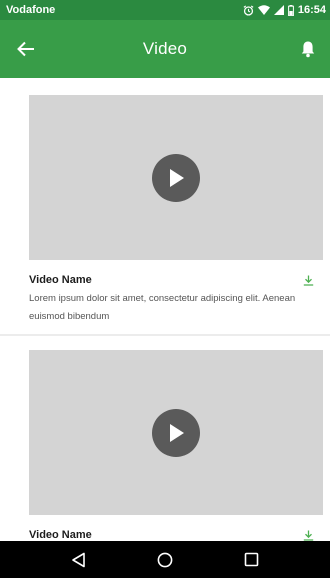 The width and height of the screenshot is (330, 578). I want to click on back-button, so click(26, 49).